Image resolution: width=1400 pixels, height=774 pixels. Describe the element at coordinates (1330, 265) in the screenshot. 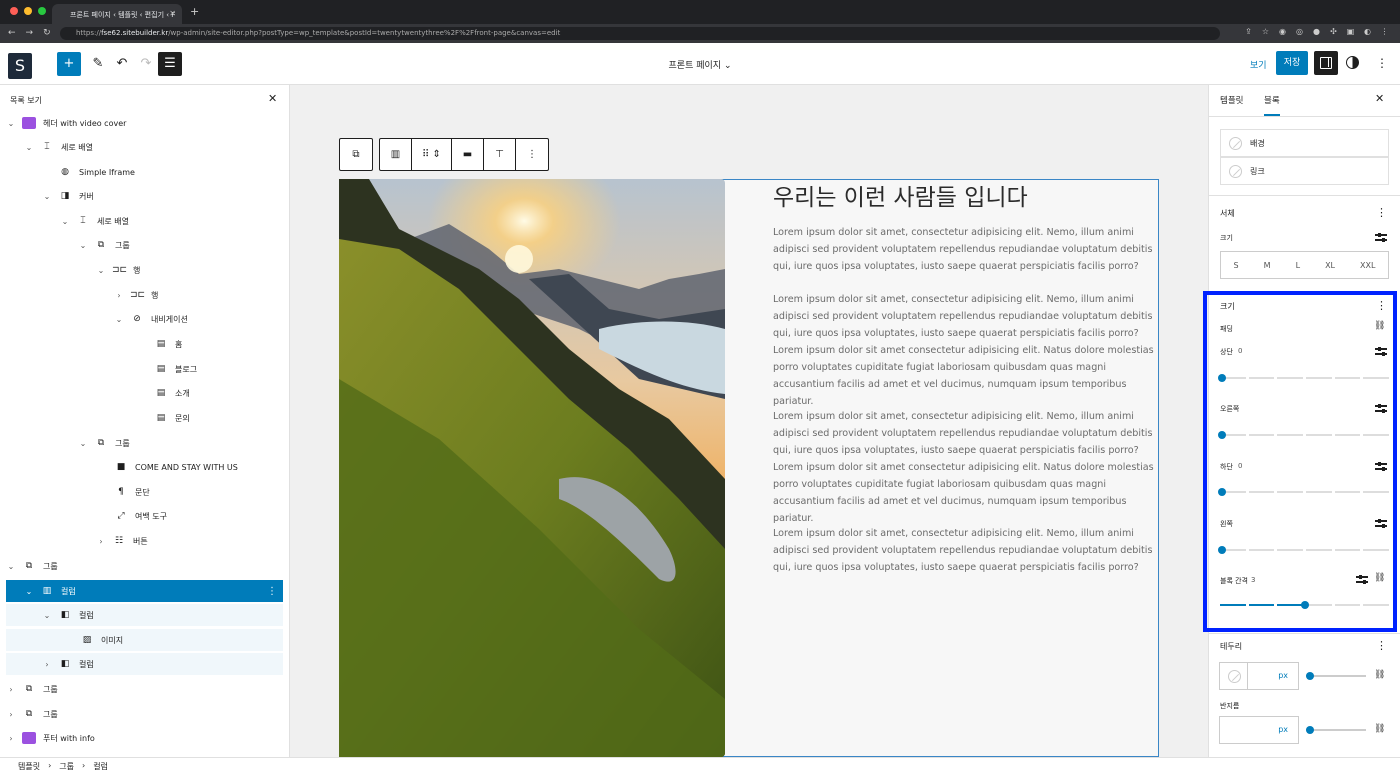

I see `size-option-xl: XL` at that location.